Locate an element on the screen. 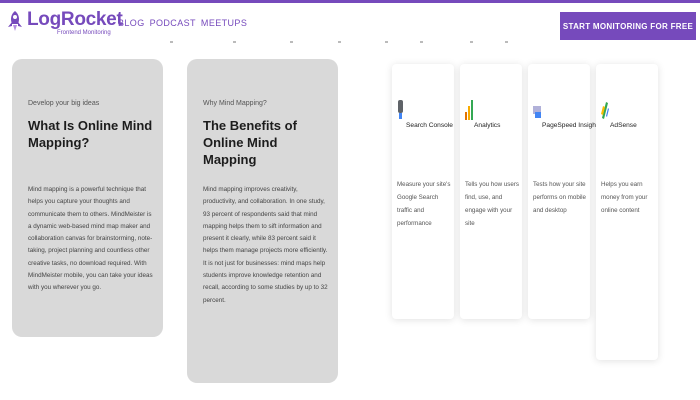 This screenshot has height=400, width=700. card-title: What Is Online Mind Mapping? is located at coordinates (90, 134).